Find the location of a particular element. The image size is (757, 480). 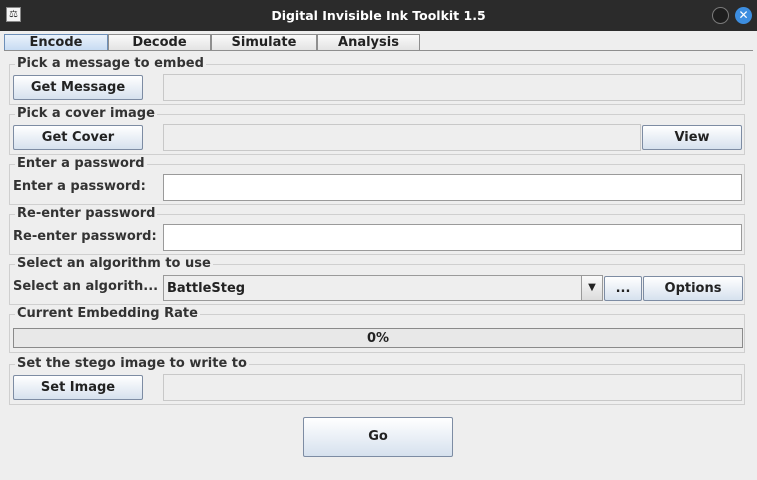

stego-path-field is located at coordinates (452, 387).